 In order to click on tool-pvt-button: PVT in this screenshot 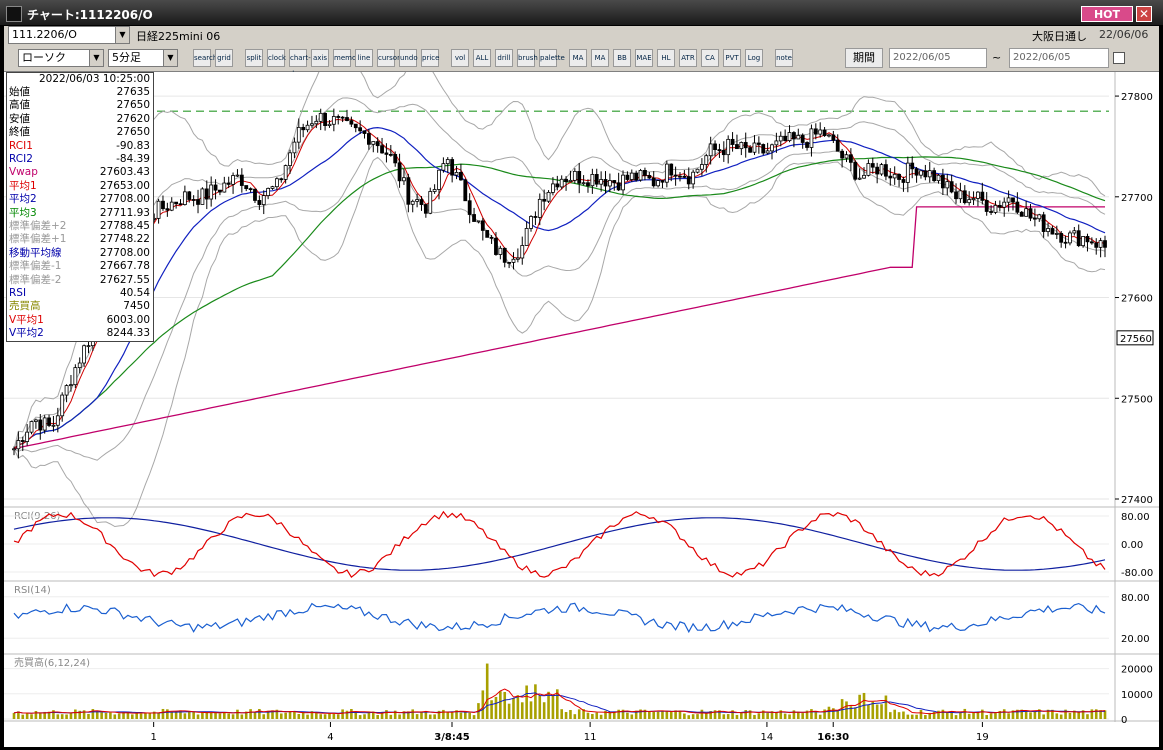, I will do `click(732, 58)`.